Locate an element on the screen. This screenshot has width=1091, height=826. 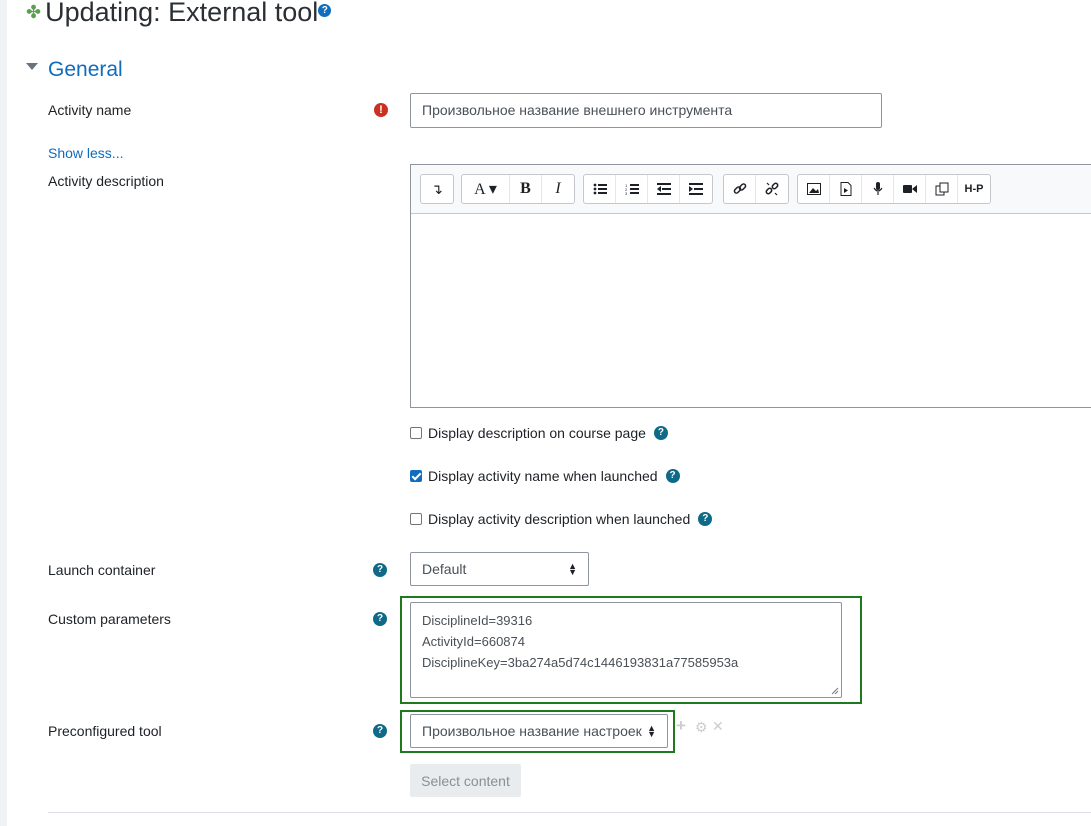
puzzle-icon: ✤ is located at coordinates (34, 12).